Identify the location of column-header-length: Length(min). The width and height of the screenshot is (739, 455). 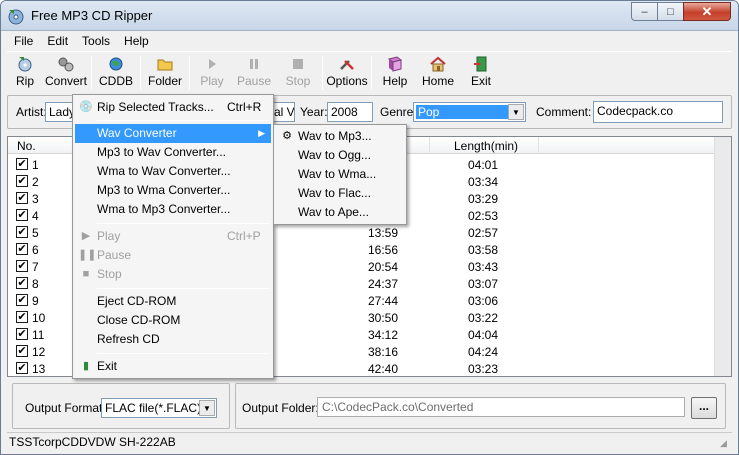
(486, 146).